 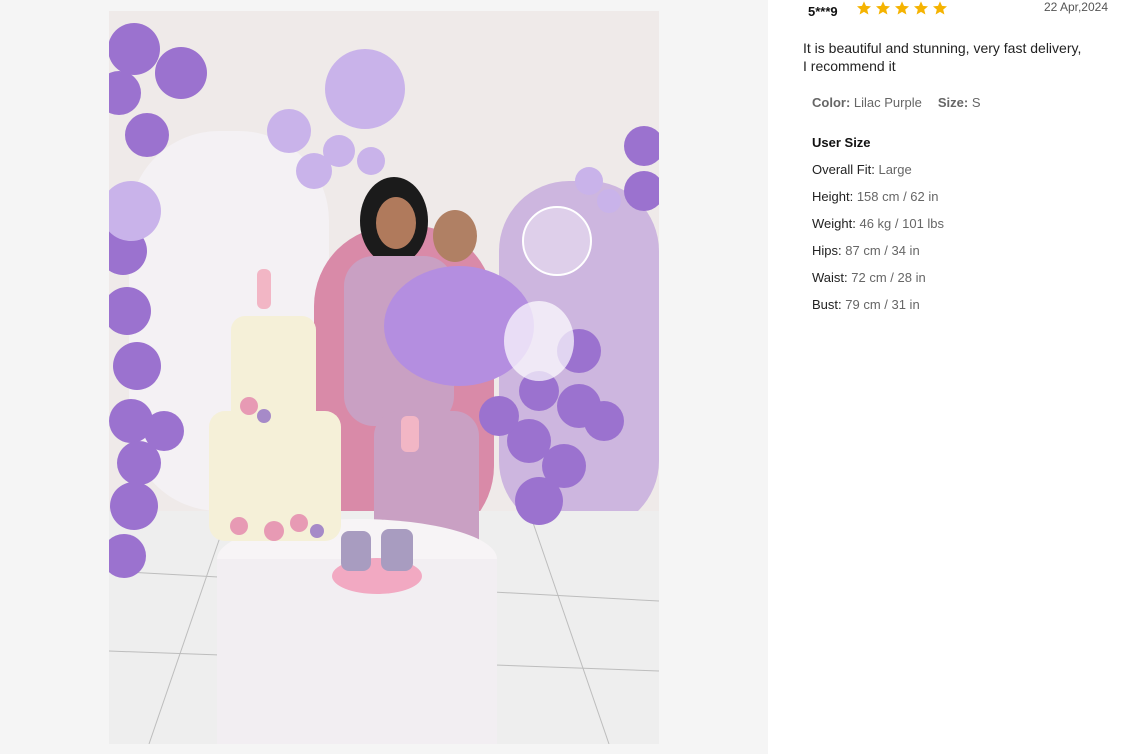 What do you see at coordinates (1075, 7) in the screenshot?
I see `review-date: 22 Apr,2024` at bounding box center [1075, 7].